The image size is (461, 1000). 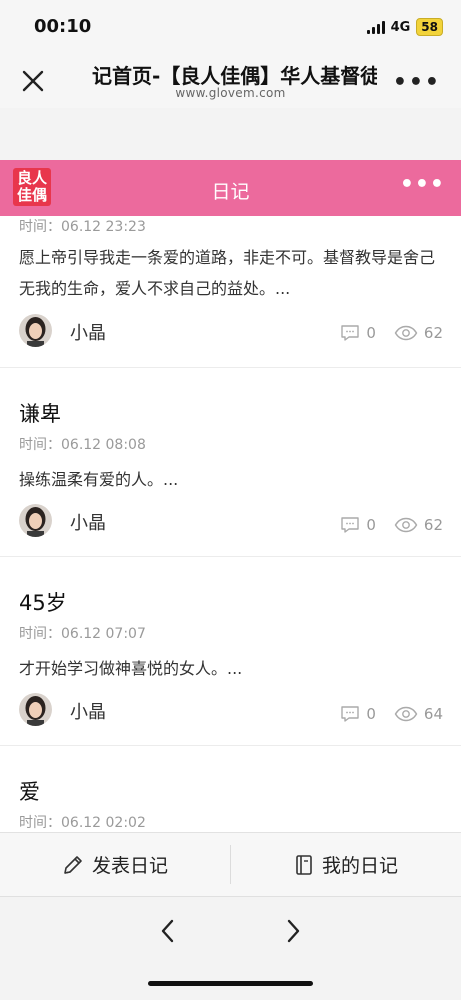 I want to click on entry-time: 时间：06.12 23:23, so click(x=82, y=227).